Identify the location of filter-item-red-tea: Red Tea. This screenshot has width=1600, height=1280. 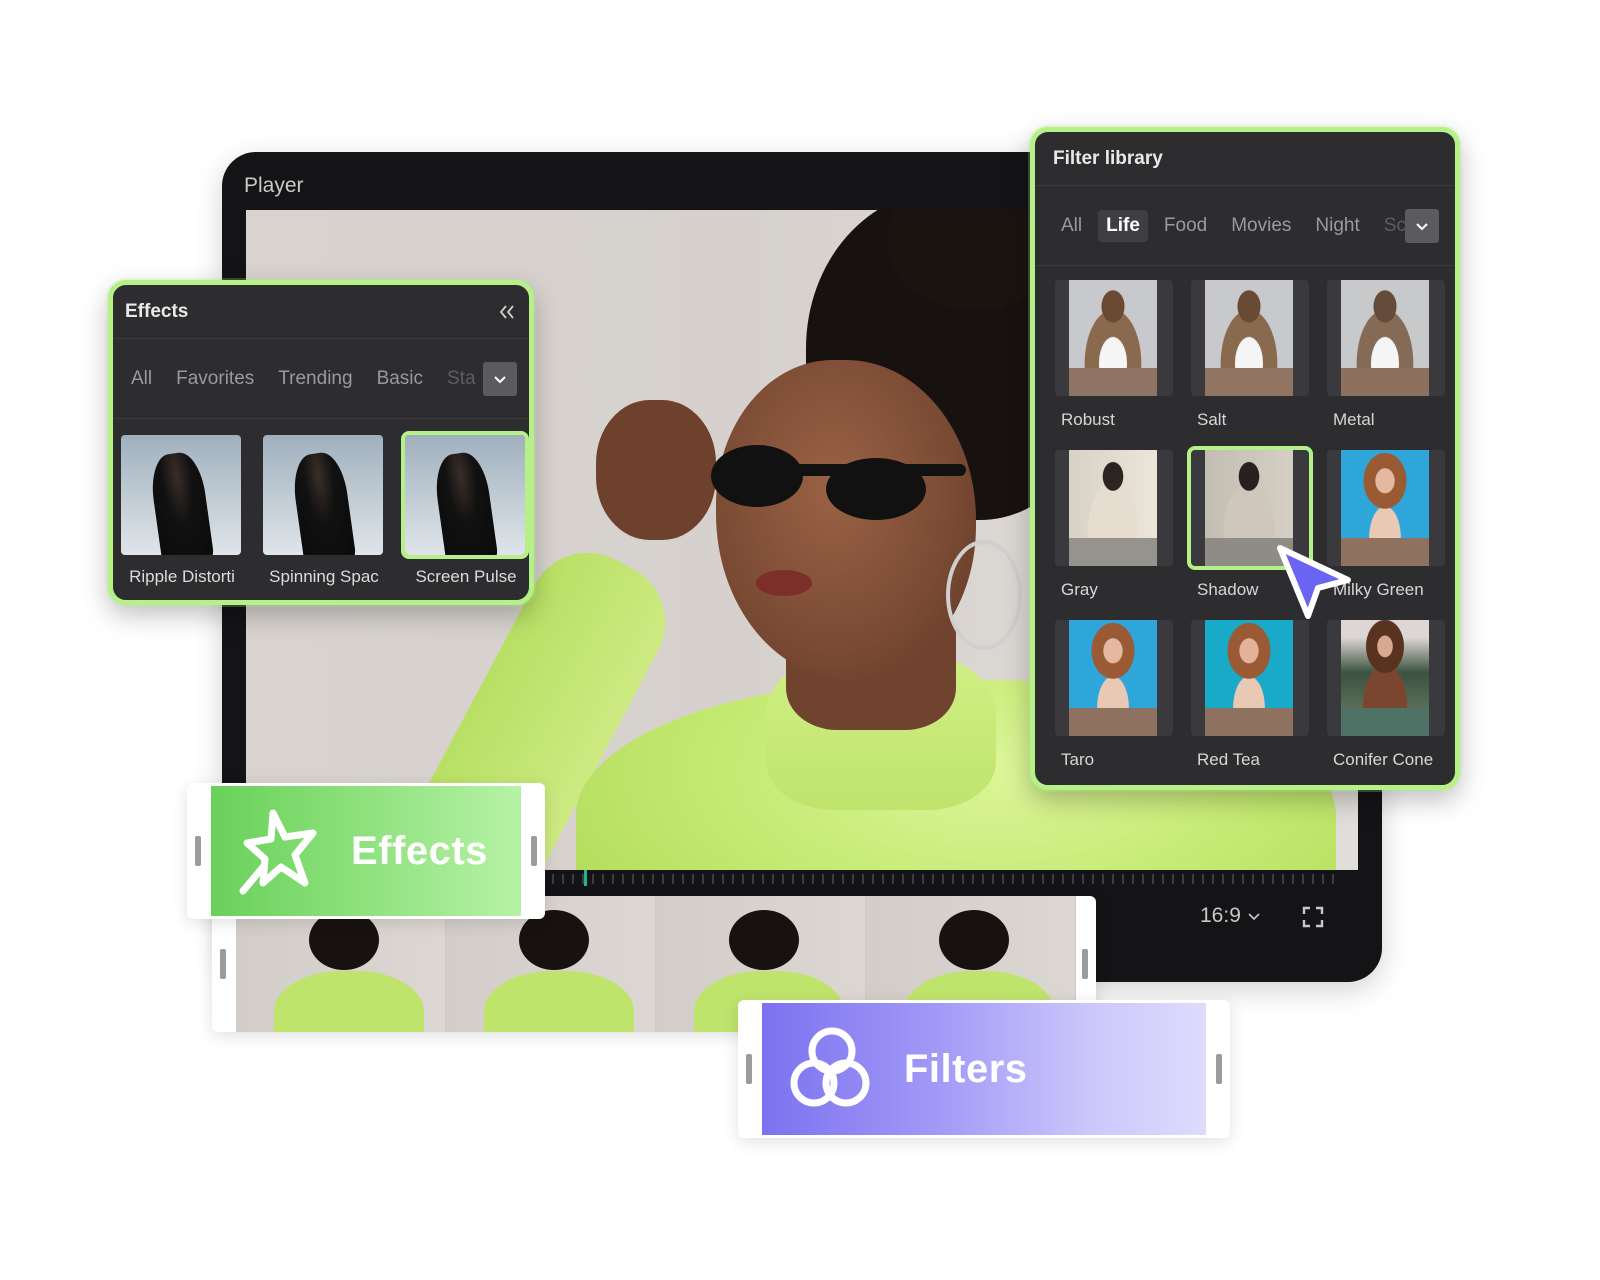
(1250, 705).